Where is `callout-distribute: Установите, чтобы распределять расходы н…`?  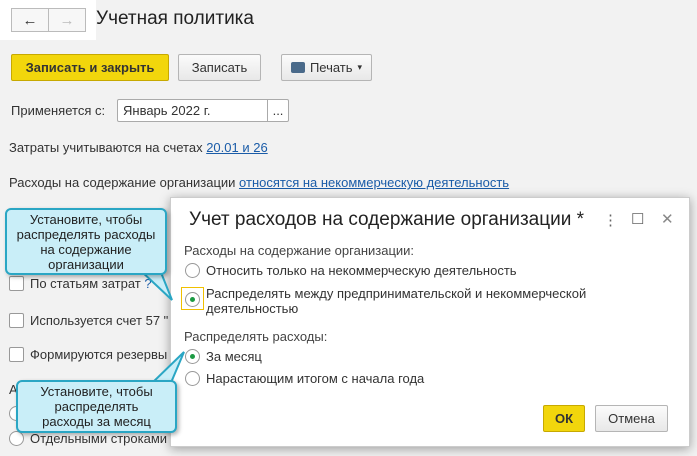 callout-distribute: Установите, чтобы распределять расходы н… is located at coordinates (86, 241).